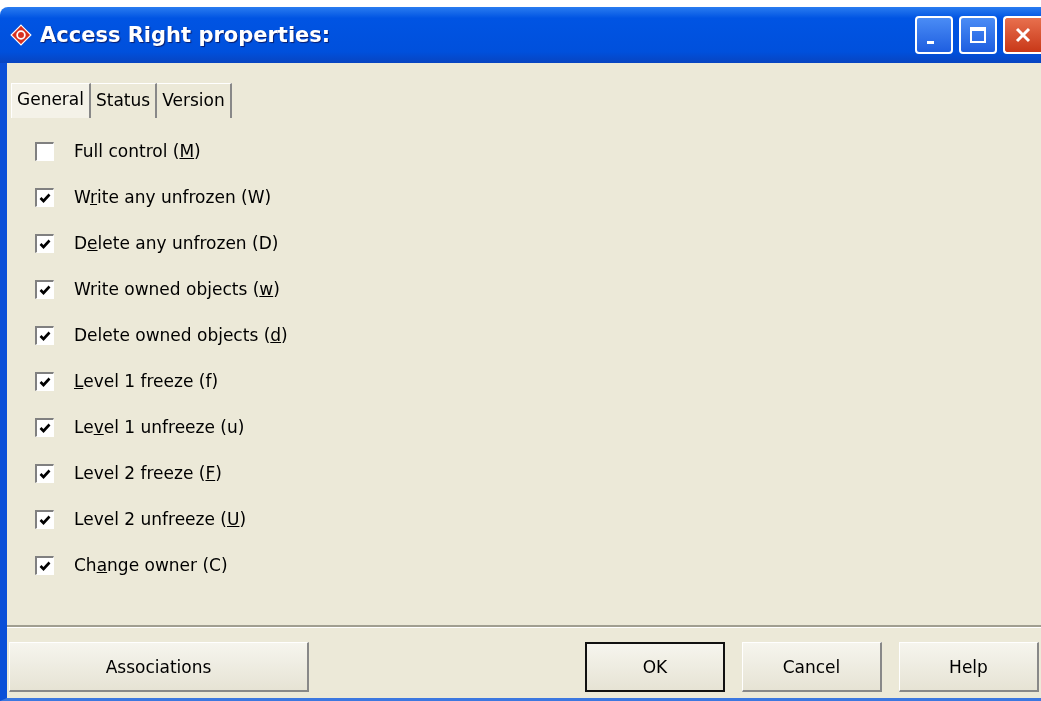  I want to click on close-button, so click(1022, 35).